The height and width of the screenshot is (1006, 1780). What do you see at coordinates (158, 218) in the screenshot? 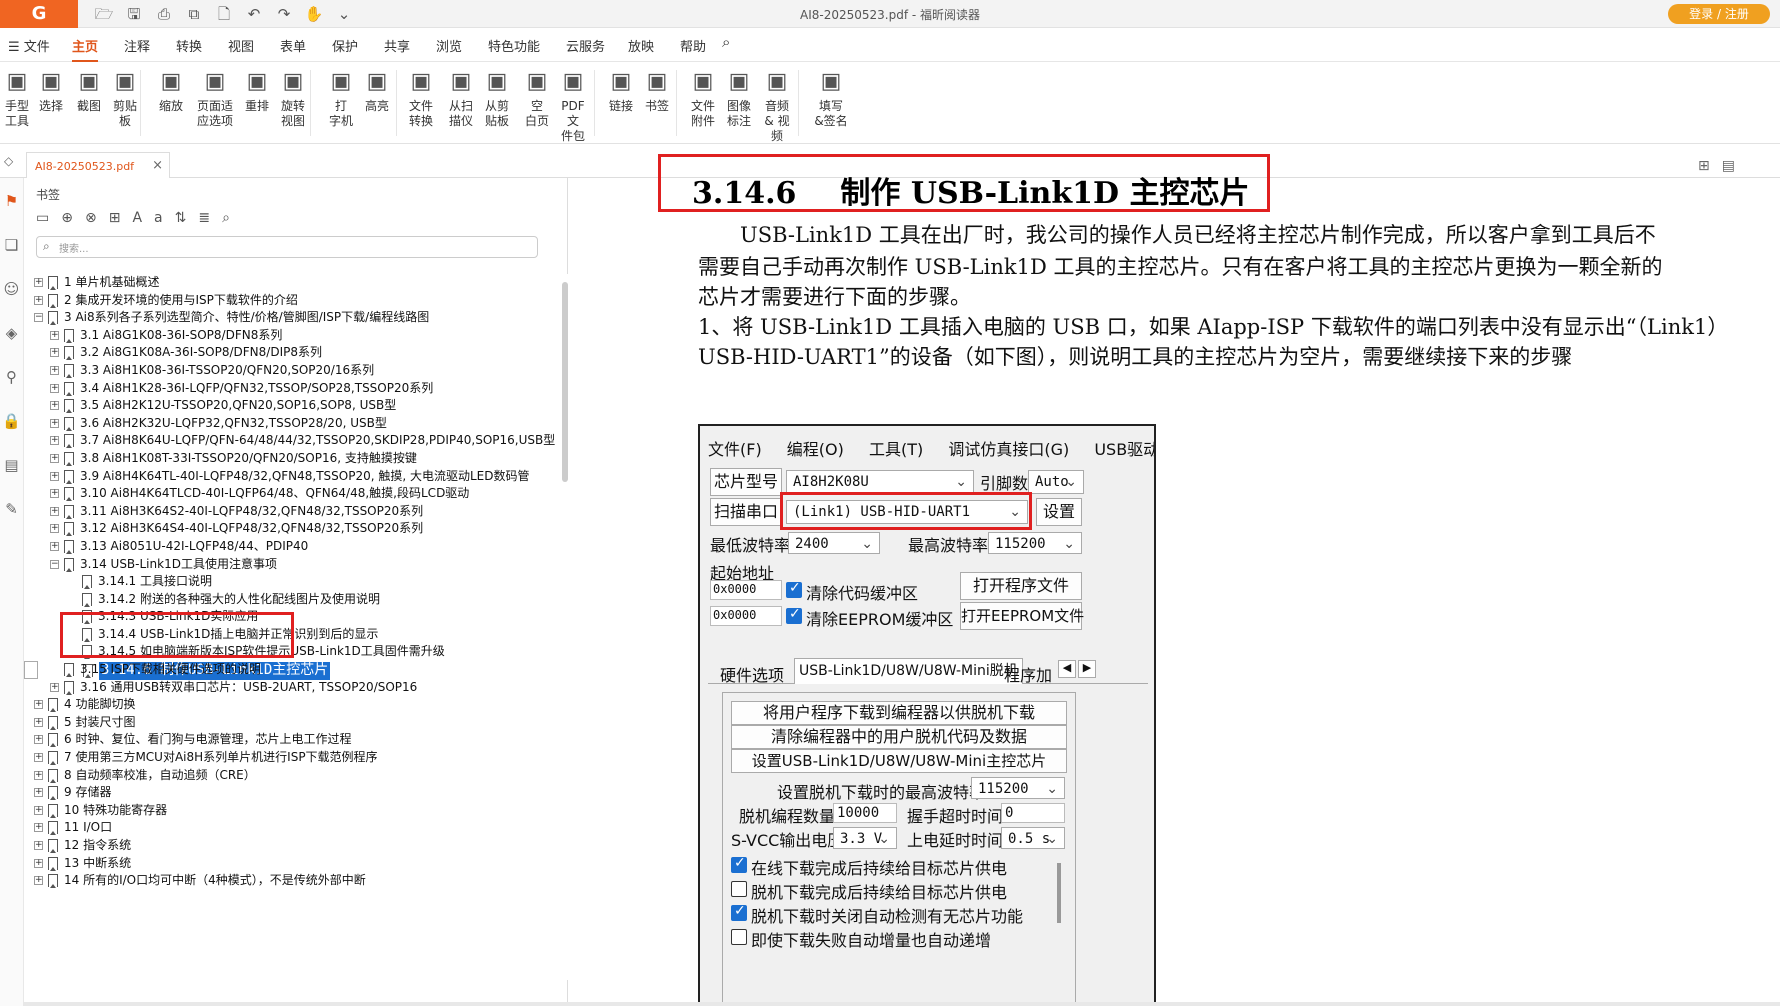
I see `font-size-down-icon: a` at bounding box center [158, 218].